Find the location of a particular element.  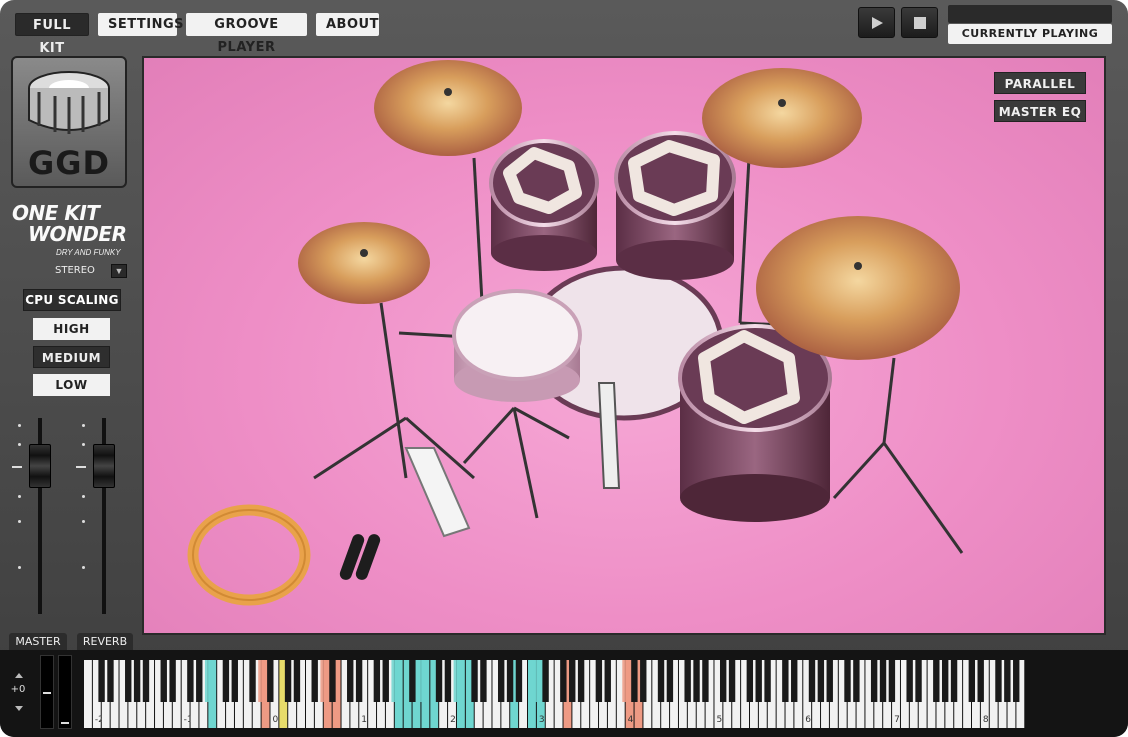

mod-wheel is located at coordinates (47, 692).